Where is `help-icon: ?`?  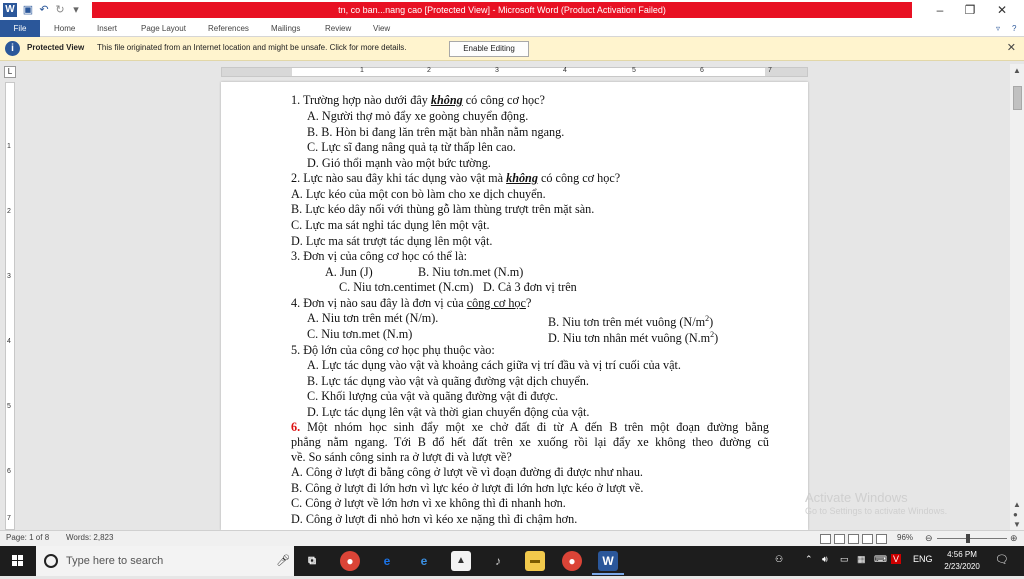 help-icon: ? is located at coordinates (1014, 28).